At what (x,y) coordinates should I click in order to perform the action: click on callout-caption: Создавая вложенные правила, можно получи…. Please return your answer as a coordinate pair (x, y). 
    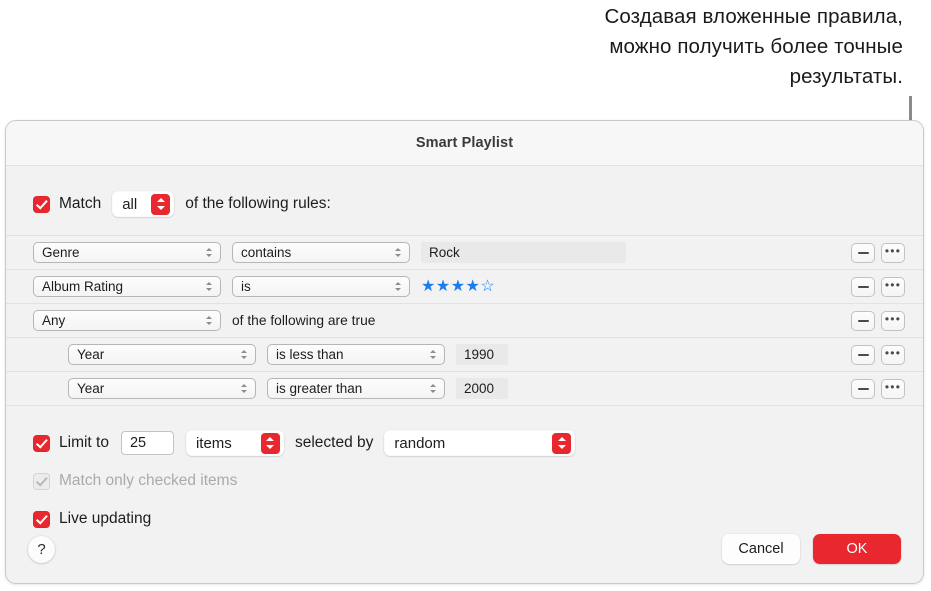
    Looking at the image, I should click on (683, 47).